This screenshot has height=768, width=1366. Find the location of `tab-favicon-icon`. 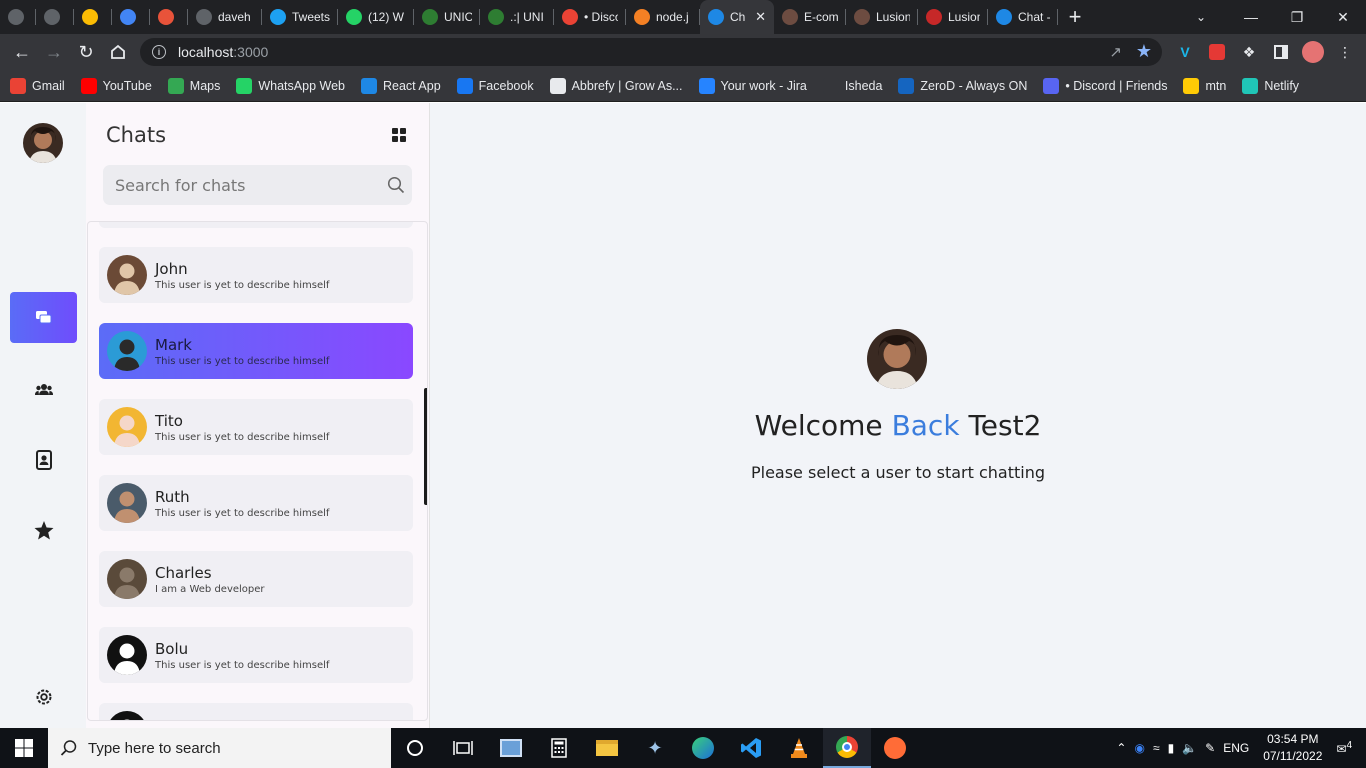

tab-favicon-icon is located at coordinates (430, 17).